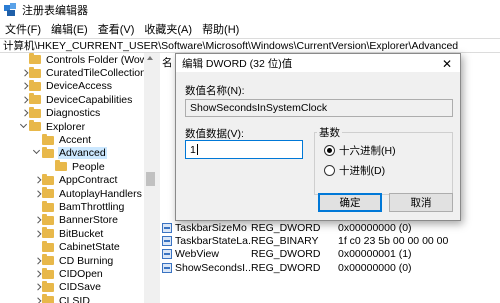 Image resolution: width=500 pixels, height=303 pixels. Describe the element at coordinates (81, 72) in the screenshot. I see `tree-item: CuratedTileCollections` at that location.